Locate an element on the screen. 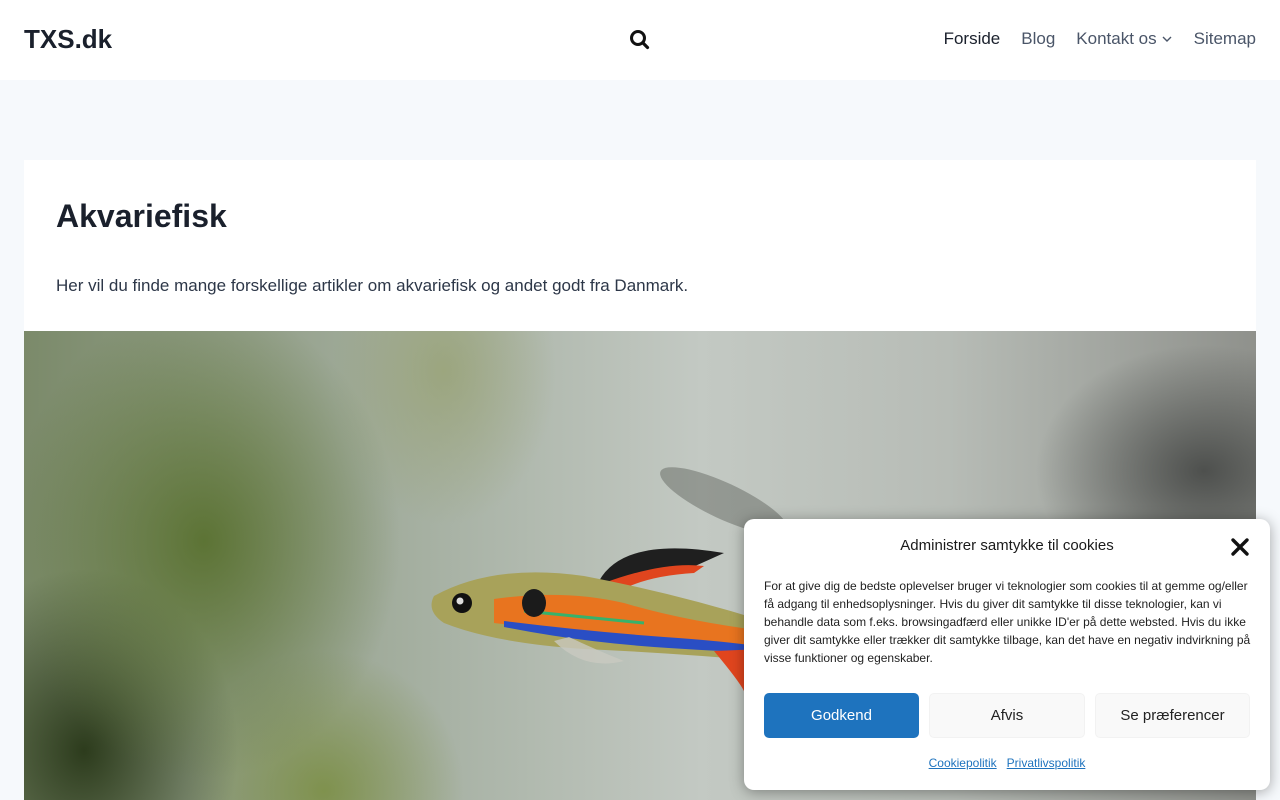  main-nav: Forside Blog Kontakt os Sitemap is located at coordinates (1089, 39).